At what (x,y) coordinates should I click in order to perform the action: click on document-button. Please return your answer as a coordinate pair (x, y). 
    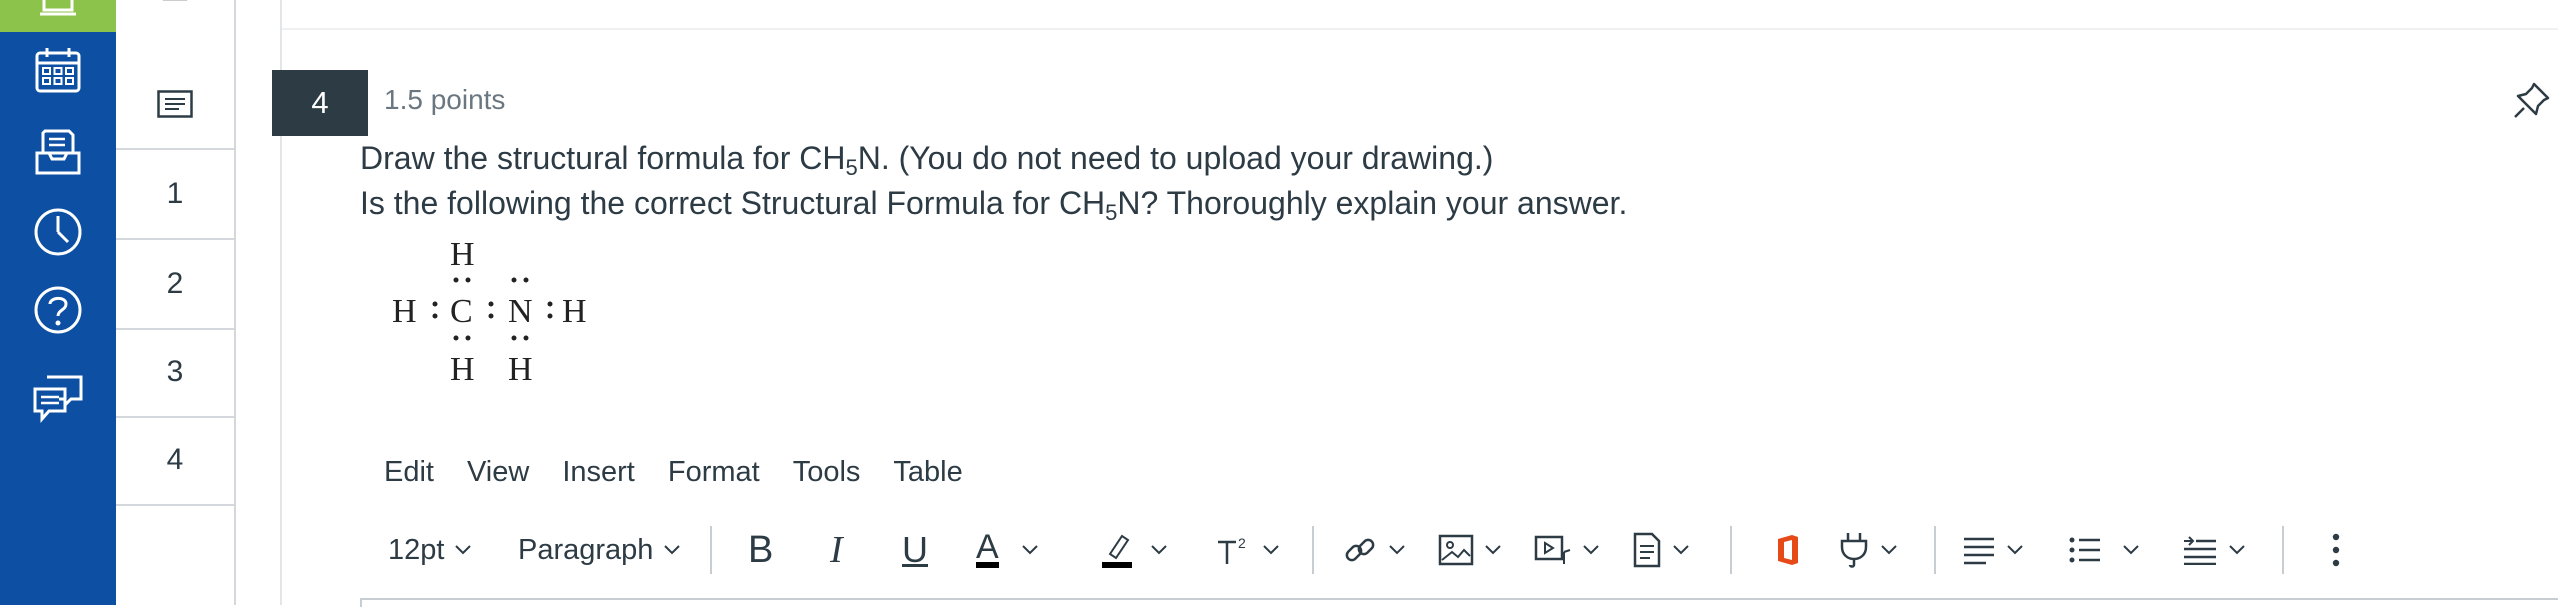
    Looking at the image, I should click on (1661, 550).